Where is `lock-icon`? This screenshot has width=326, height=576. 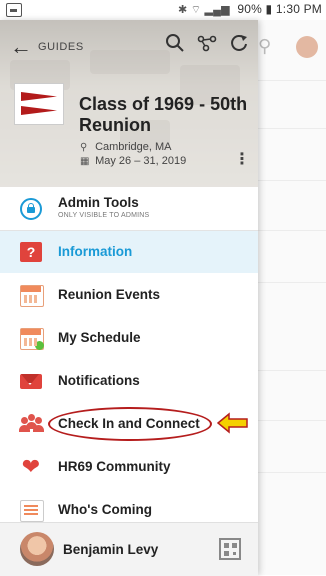 lock-icon is located at coordinates (31, 209).